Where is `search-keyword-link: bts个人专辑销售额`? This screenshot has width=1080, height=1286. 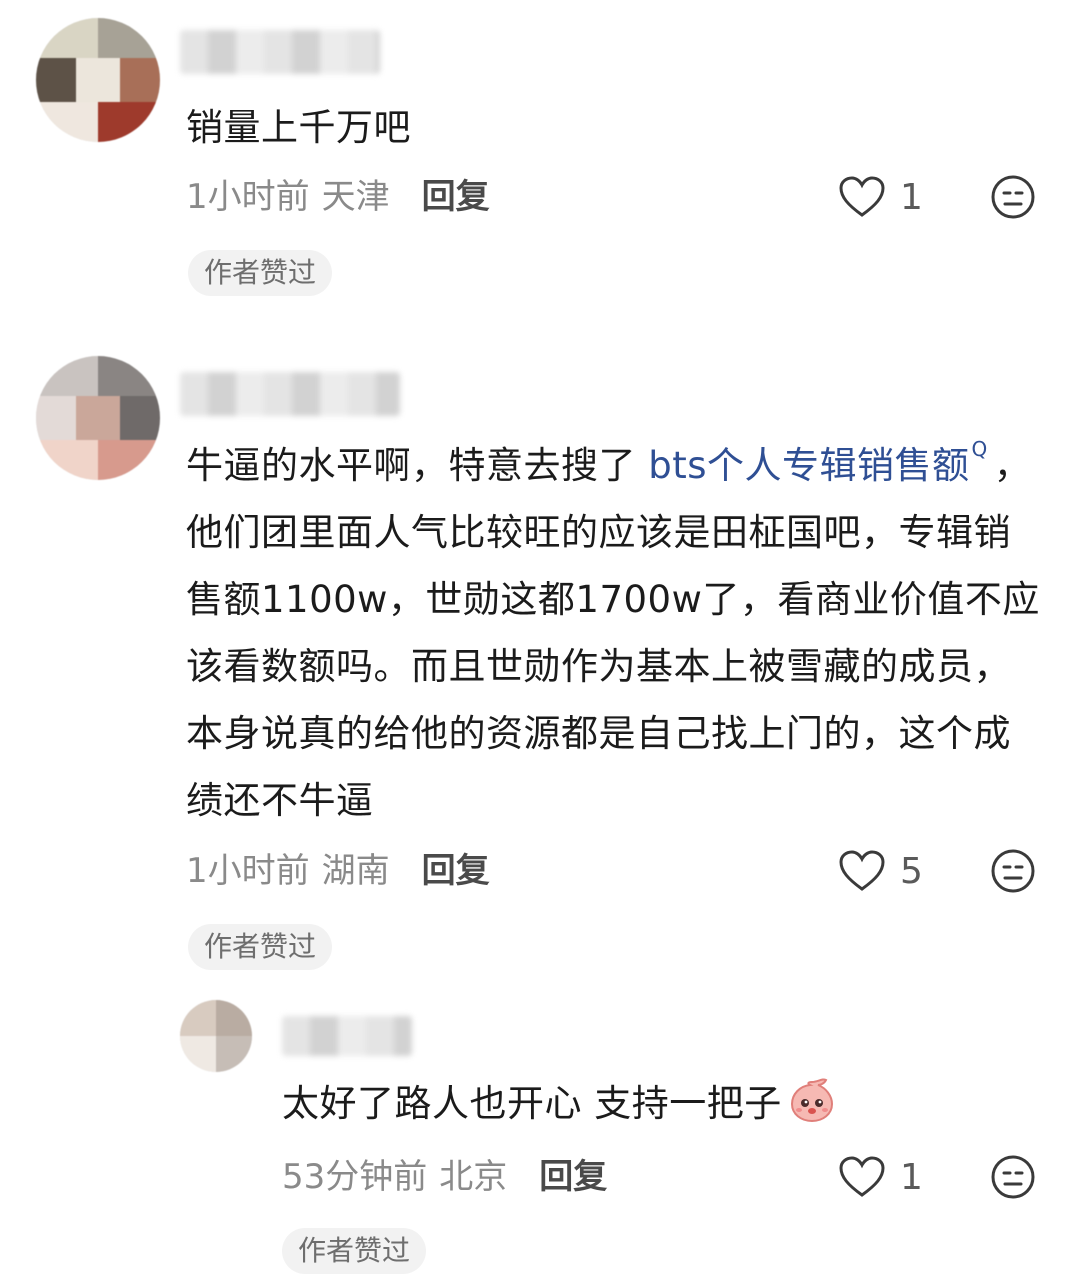
search-keyword-link: bts个人专辑销售额 is located at coordinates (808, 465).